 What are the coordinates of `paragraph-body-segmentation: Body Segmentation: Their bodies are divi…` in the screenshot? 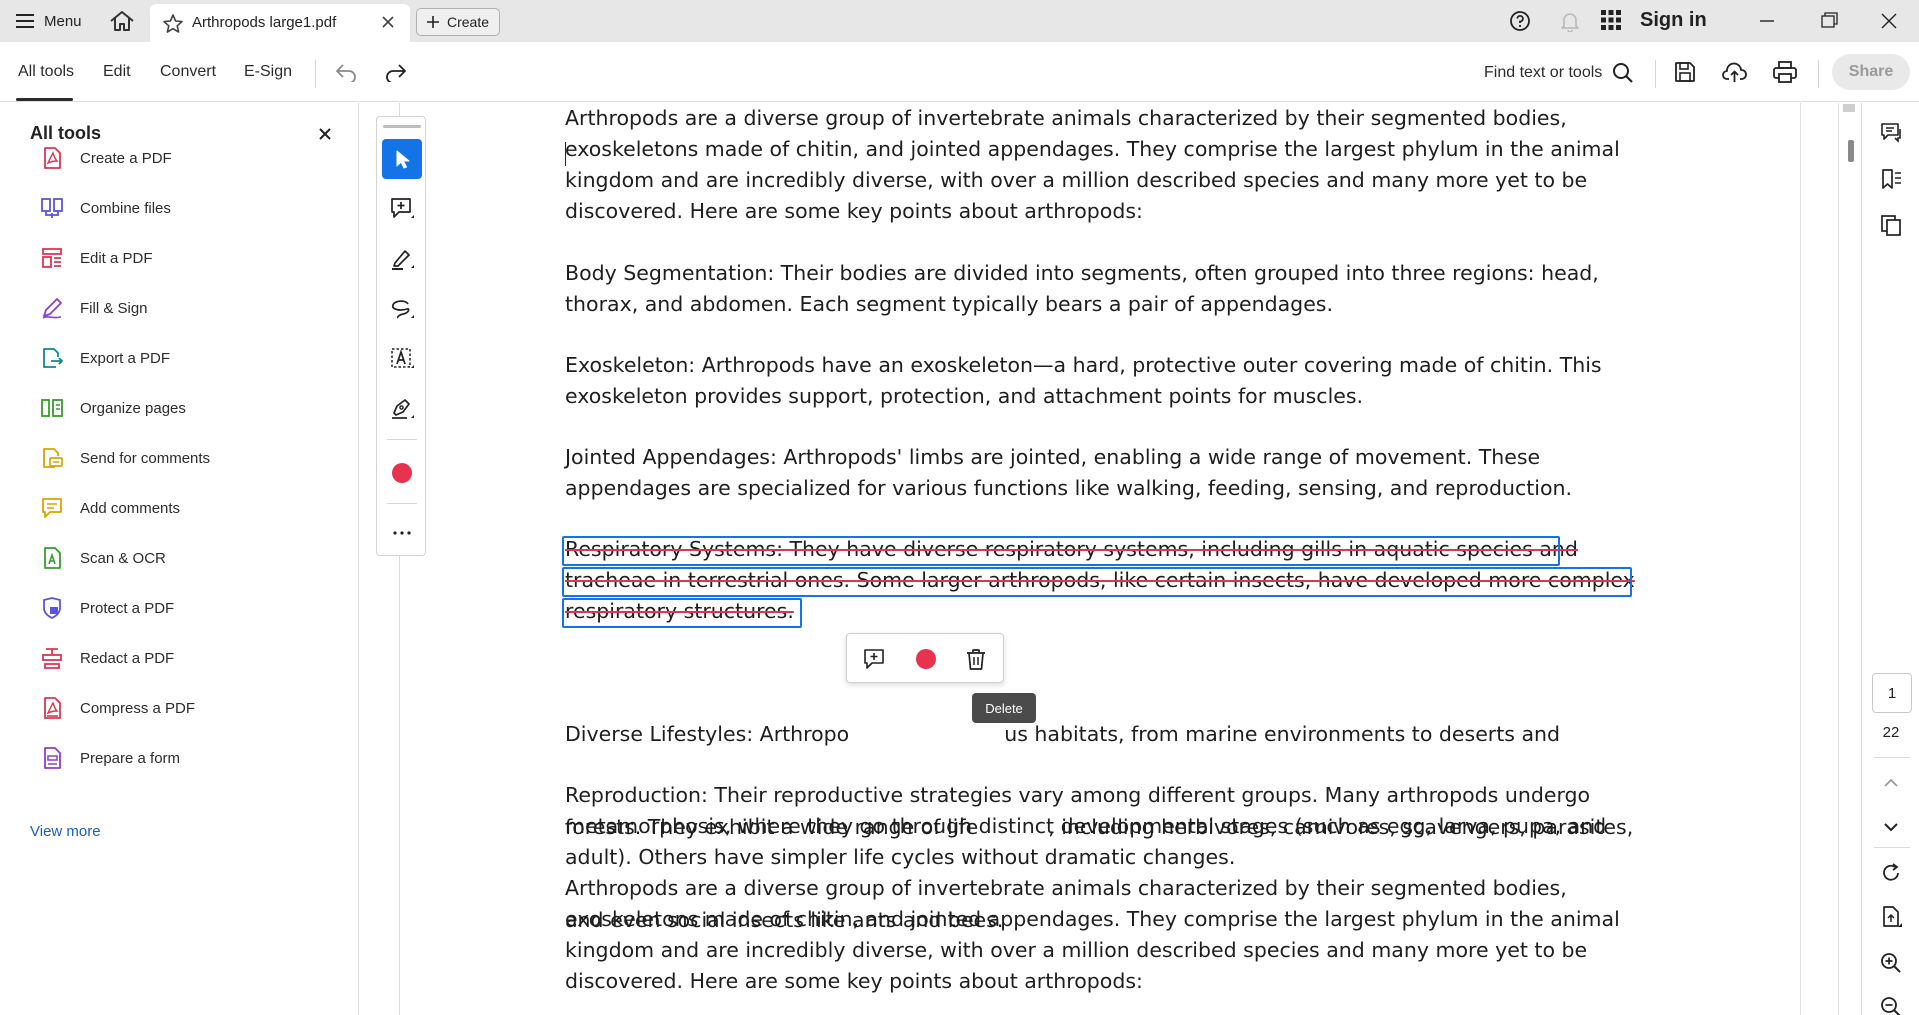 It's located at (1082, 289).